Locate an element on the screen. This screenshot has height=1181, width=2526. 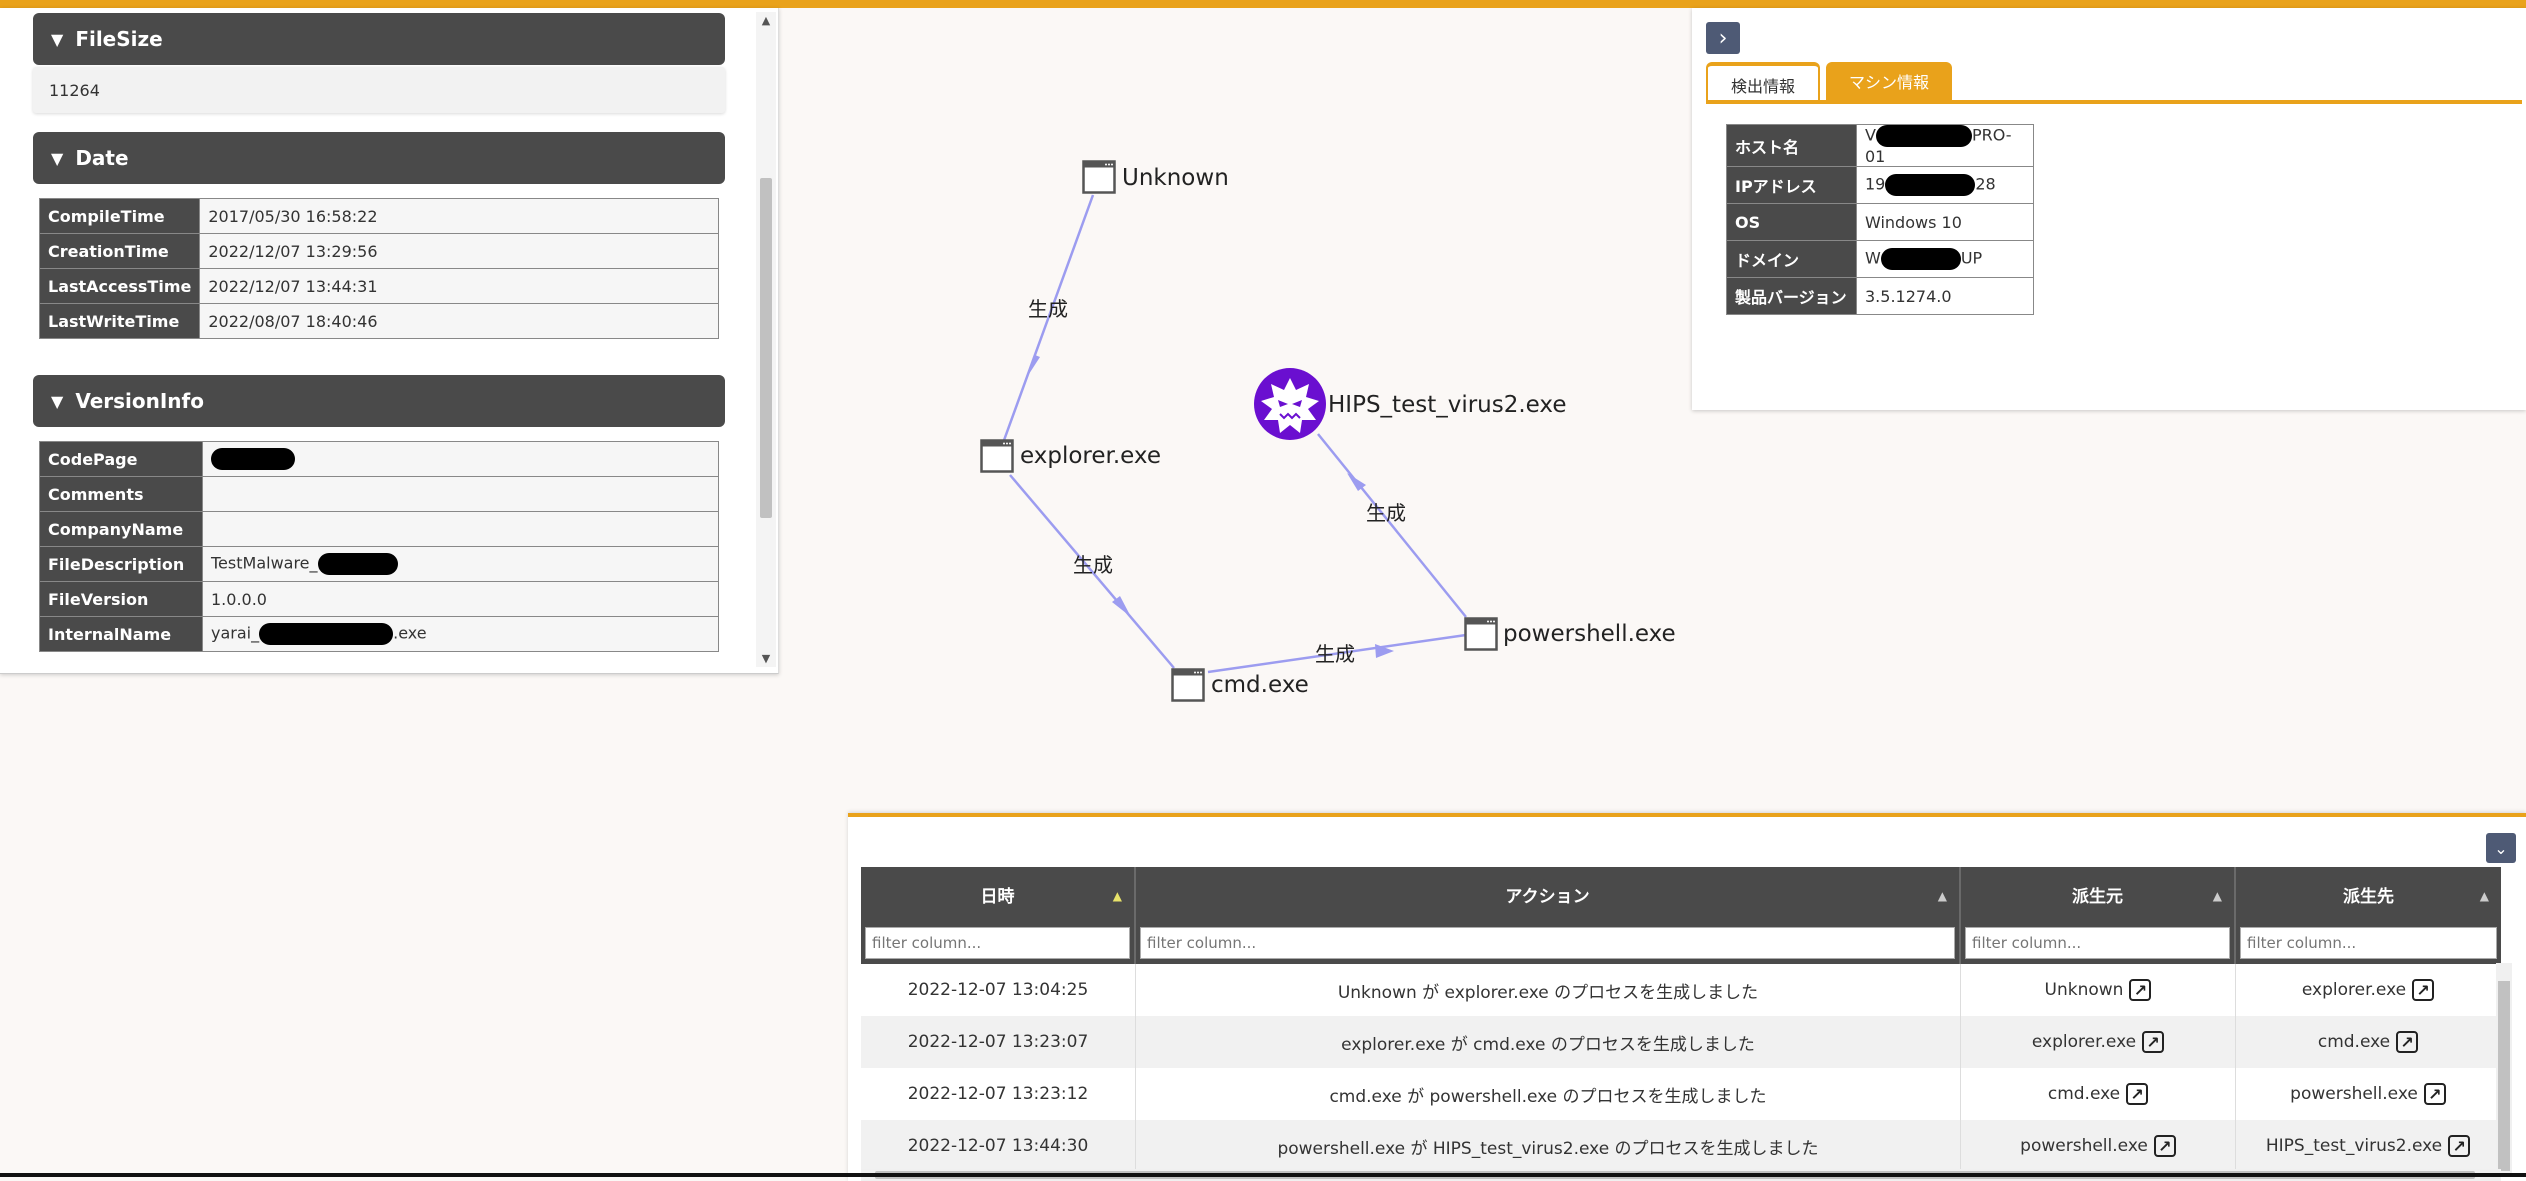
cell-source: powershell.exe ↗ is located at coordinates (2098, 1146).